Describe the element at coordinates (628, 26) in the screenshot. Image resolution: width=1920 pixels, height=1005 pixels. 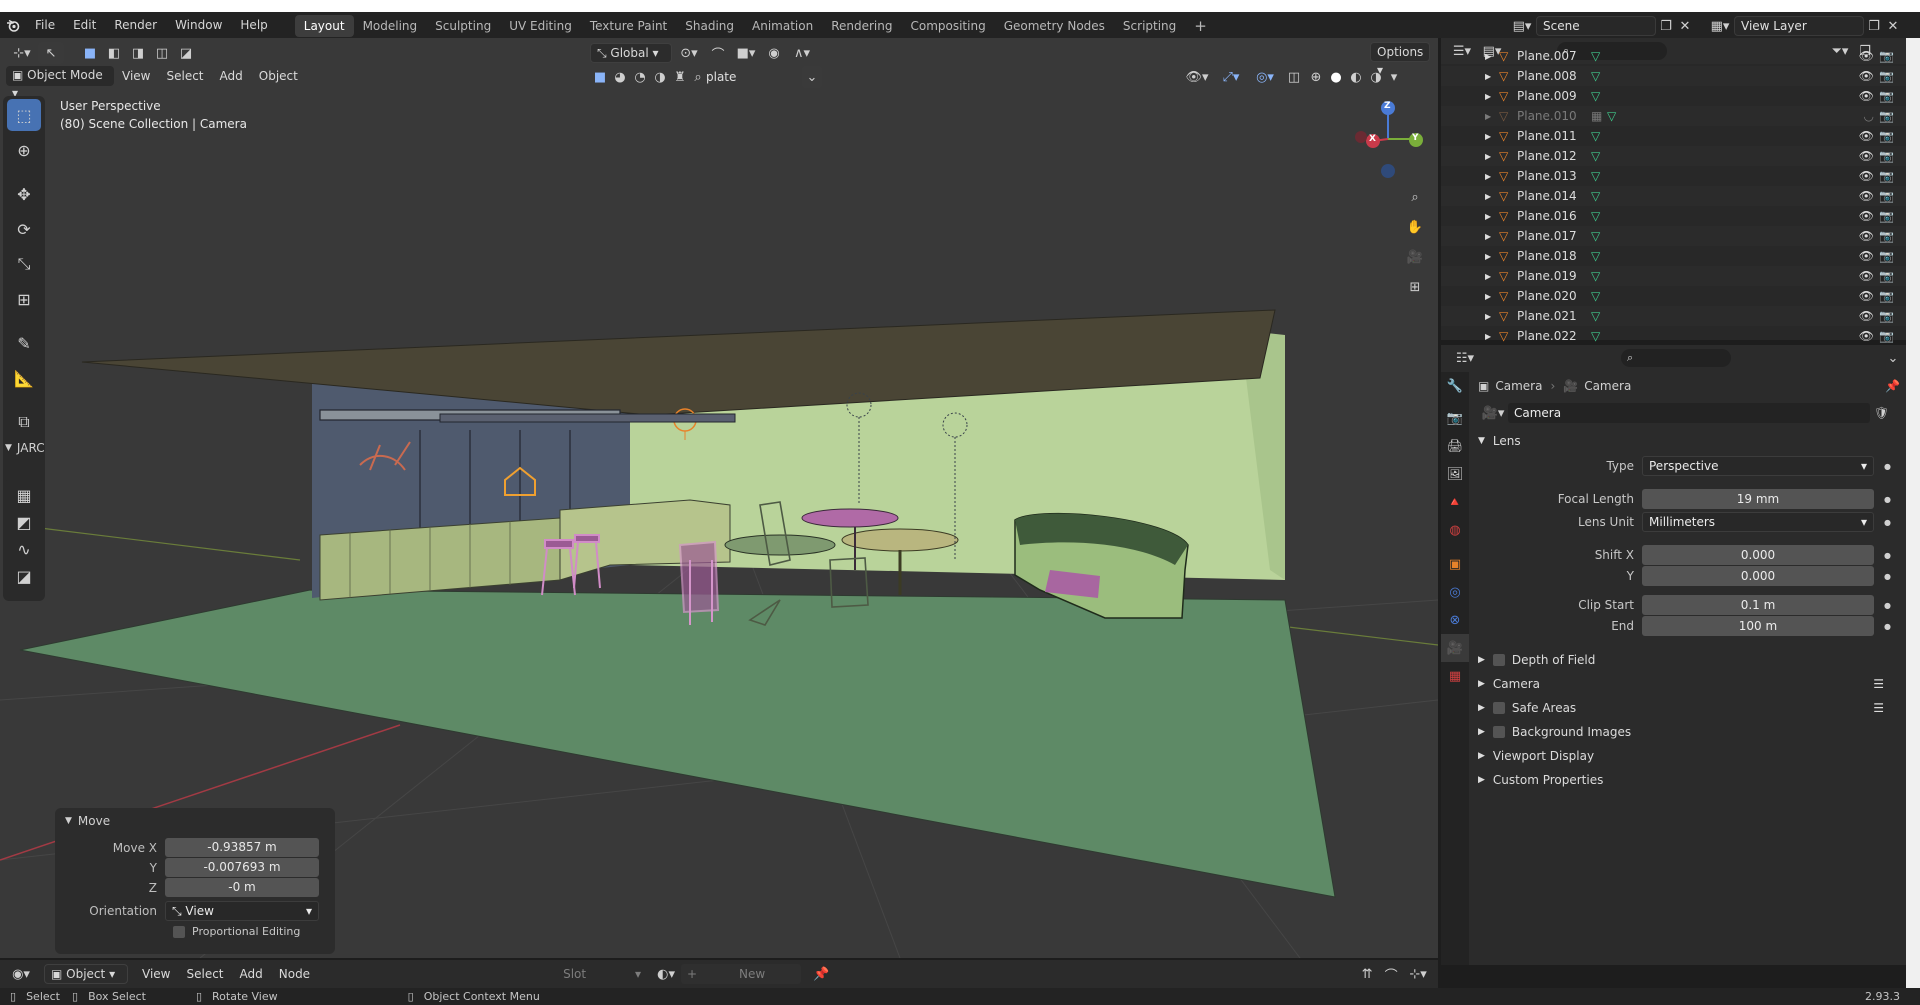
I see `tab-texture-paint: Texture Paint` at that location.